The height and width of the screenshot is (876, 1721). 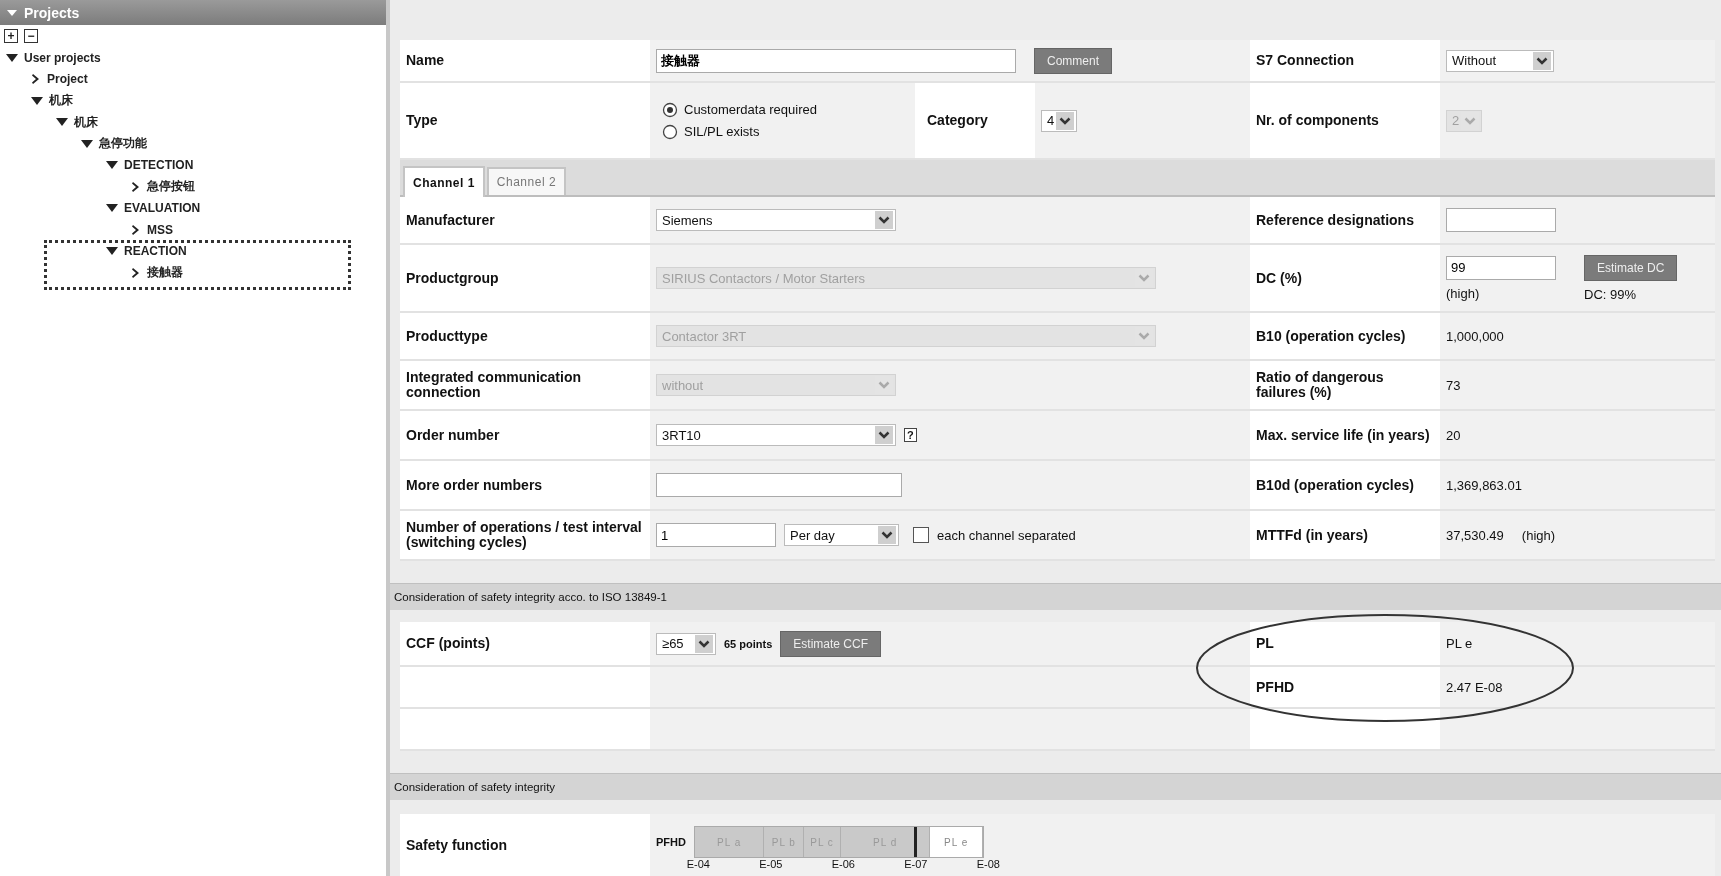 I want to click on tick-label: E-04, so click(x=698, y=864).